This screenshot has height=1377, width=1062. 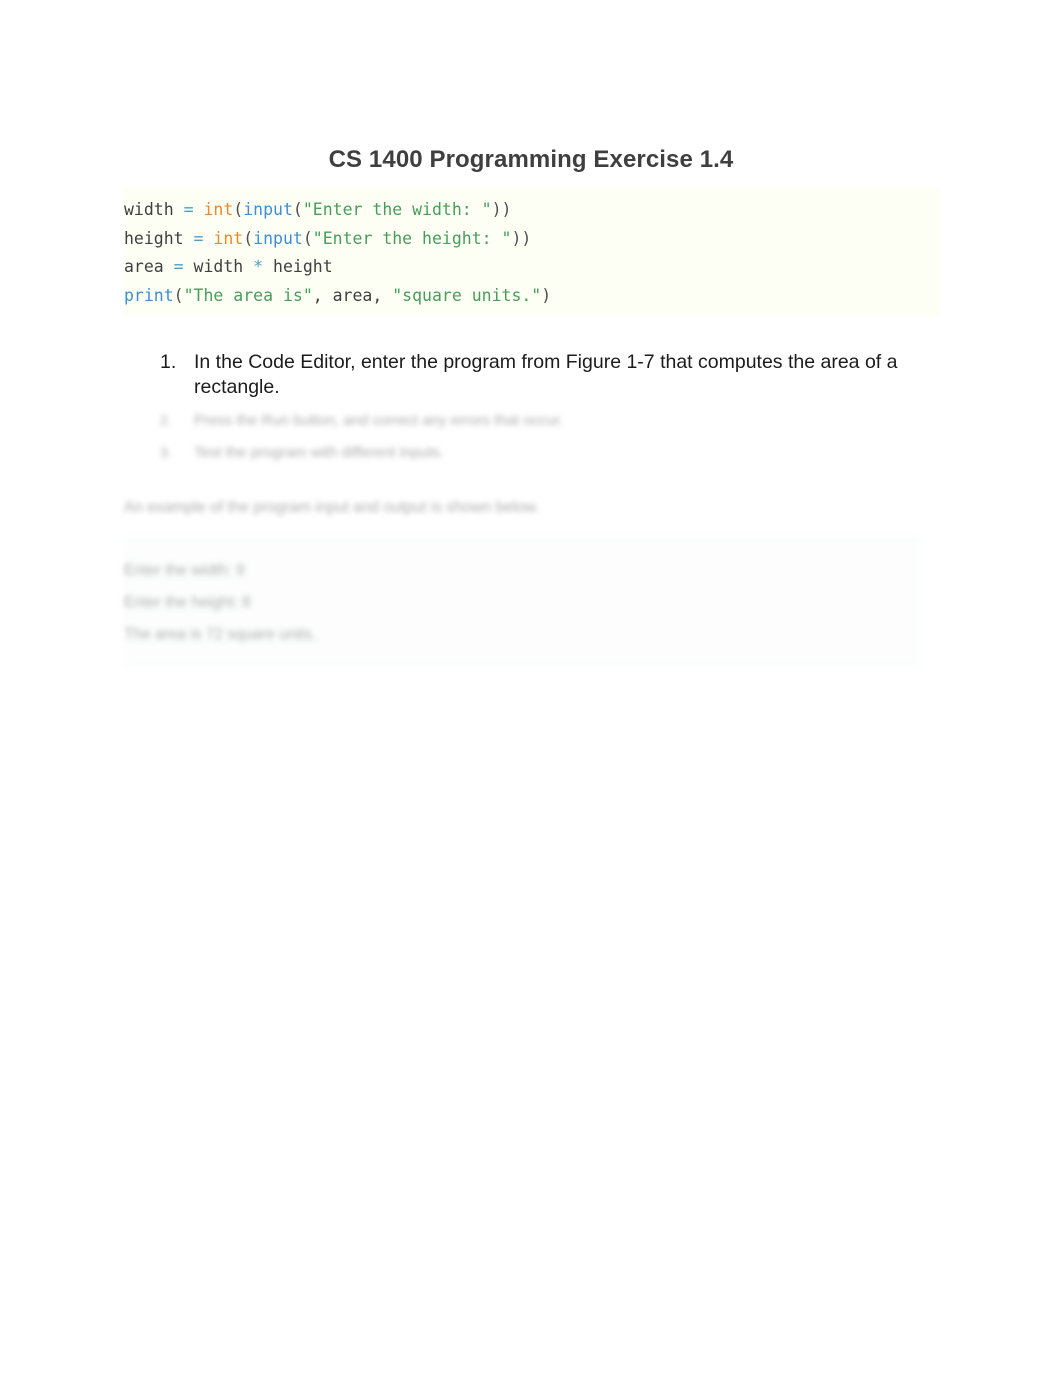 I want to click on program-output-line: The area is 72 square units., so click(x=220, y=634).